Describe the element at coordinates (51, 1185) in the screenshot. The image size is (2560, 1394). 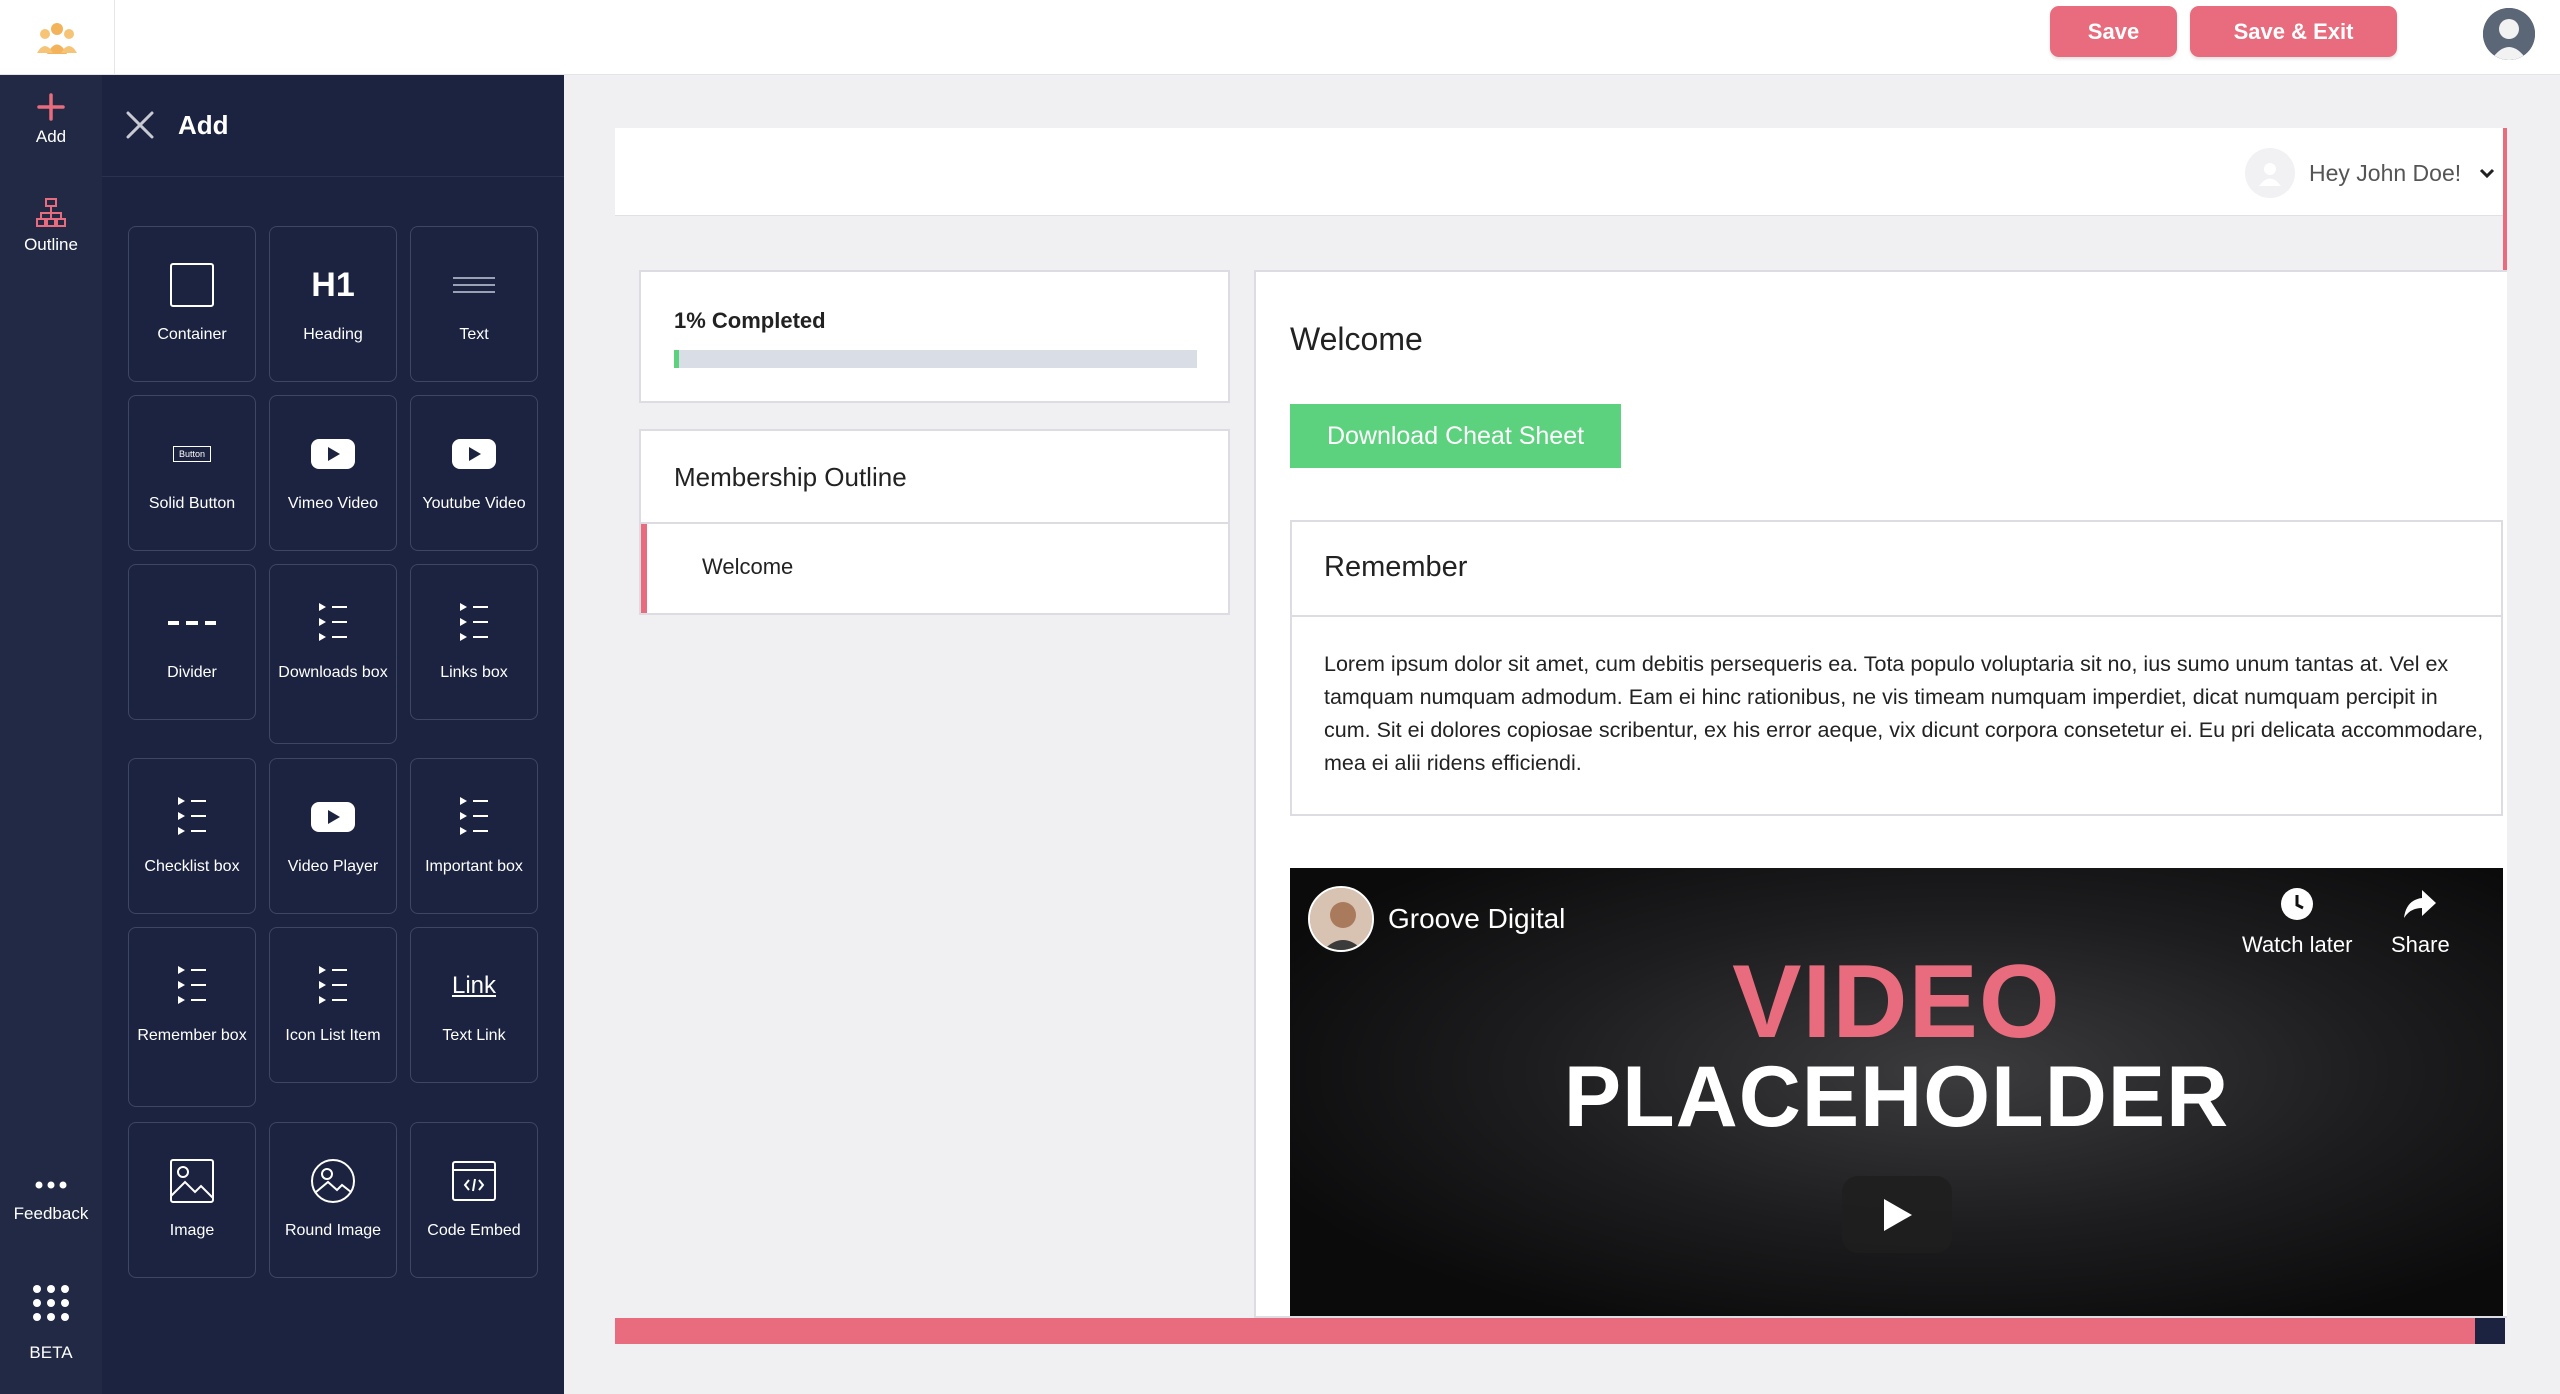
I see `more-dots-icon` at that location.